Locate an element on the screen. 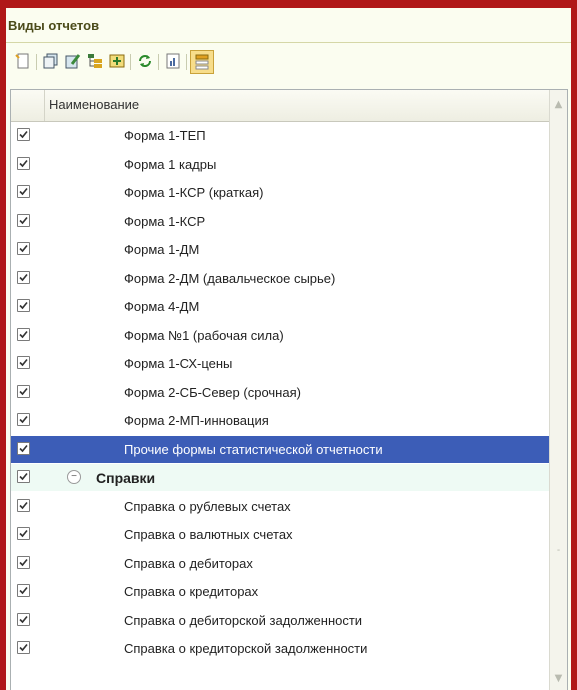 This screenshot has width=577, height=690. row-label: Справка о дебиторской задолженности is located at coordinates (243, 620).